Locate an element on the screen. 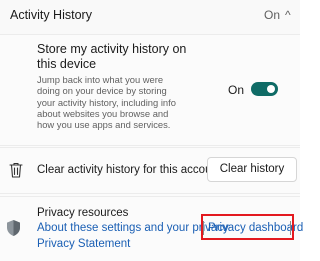  activity-history-toggle is located at coordinates (264, 89).